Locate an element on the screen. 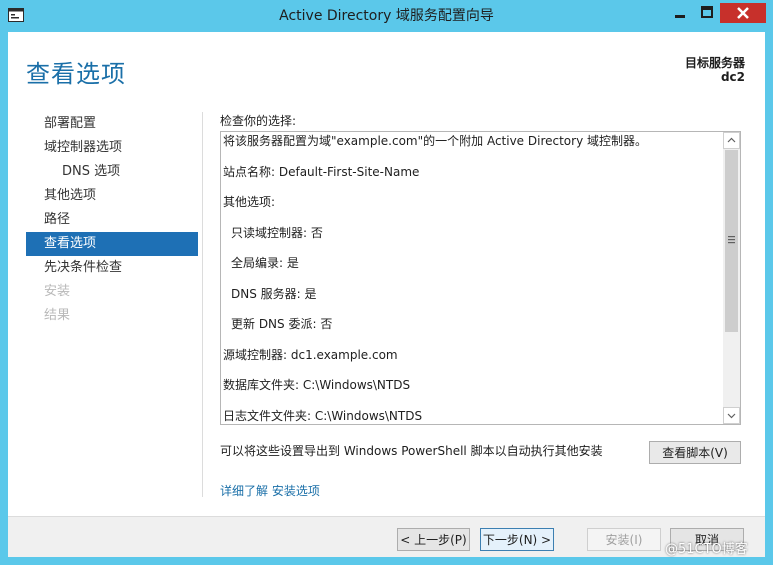 The width and height of the screenshot is (773, 565). next-button: 下一步(N) > is located at coordinates (517, 539).